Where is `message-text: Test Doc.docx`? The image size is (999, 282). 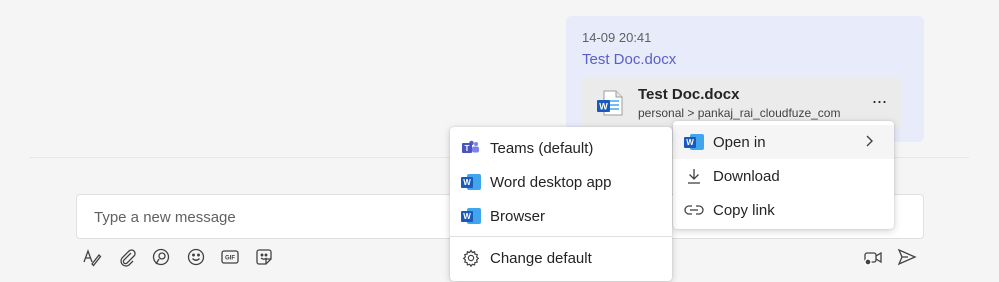
message-text: Test Doc.docx is located at coordinates (629, 59).